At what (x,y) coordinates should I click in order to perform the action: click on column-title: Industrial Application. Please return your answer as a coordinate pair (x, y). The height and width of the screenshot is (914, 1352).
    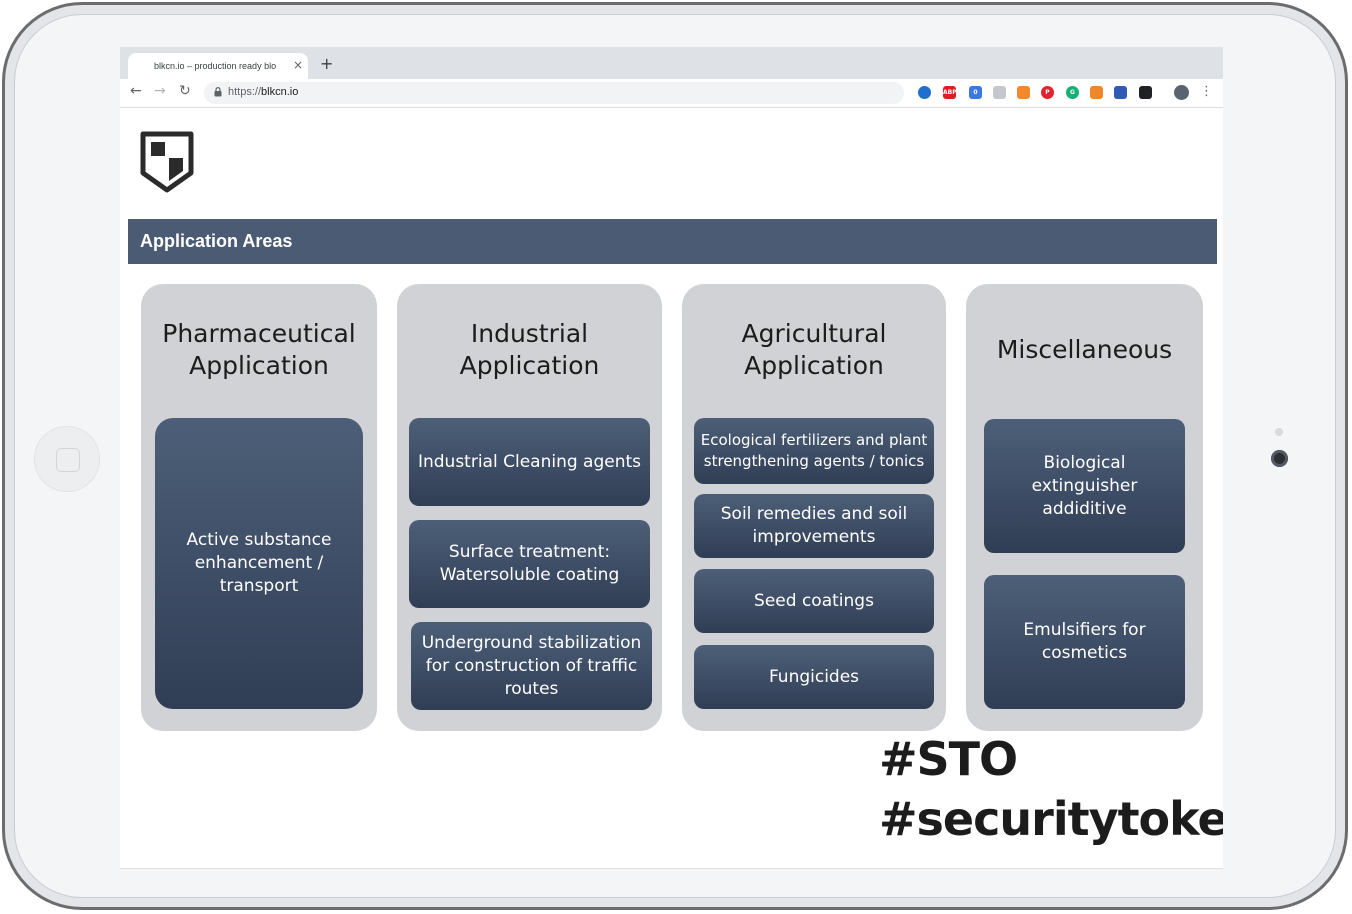
    Looking at the image, I should click on (529, 350).